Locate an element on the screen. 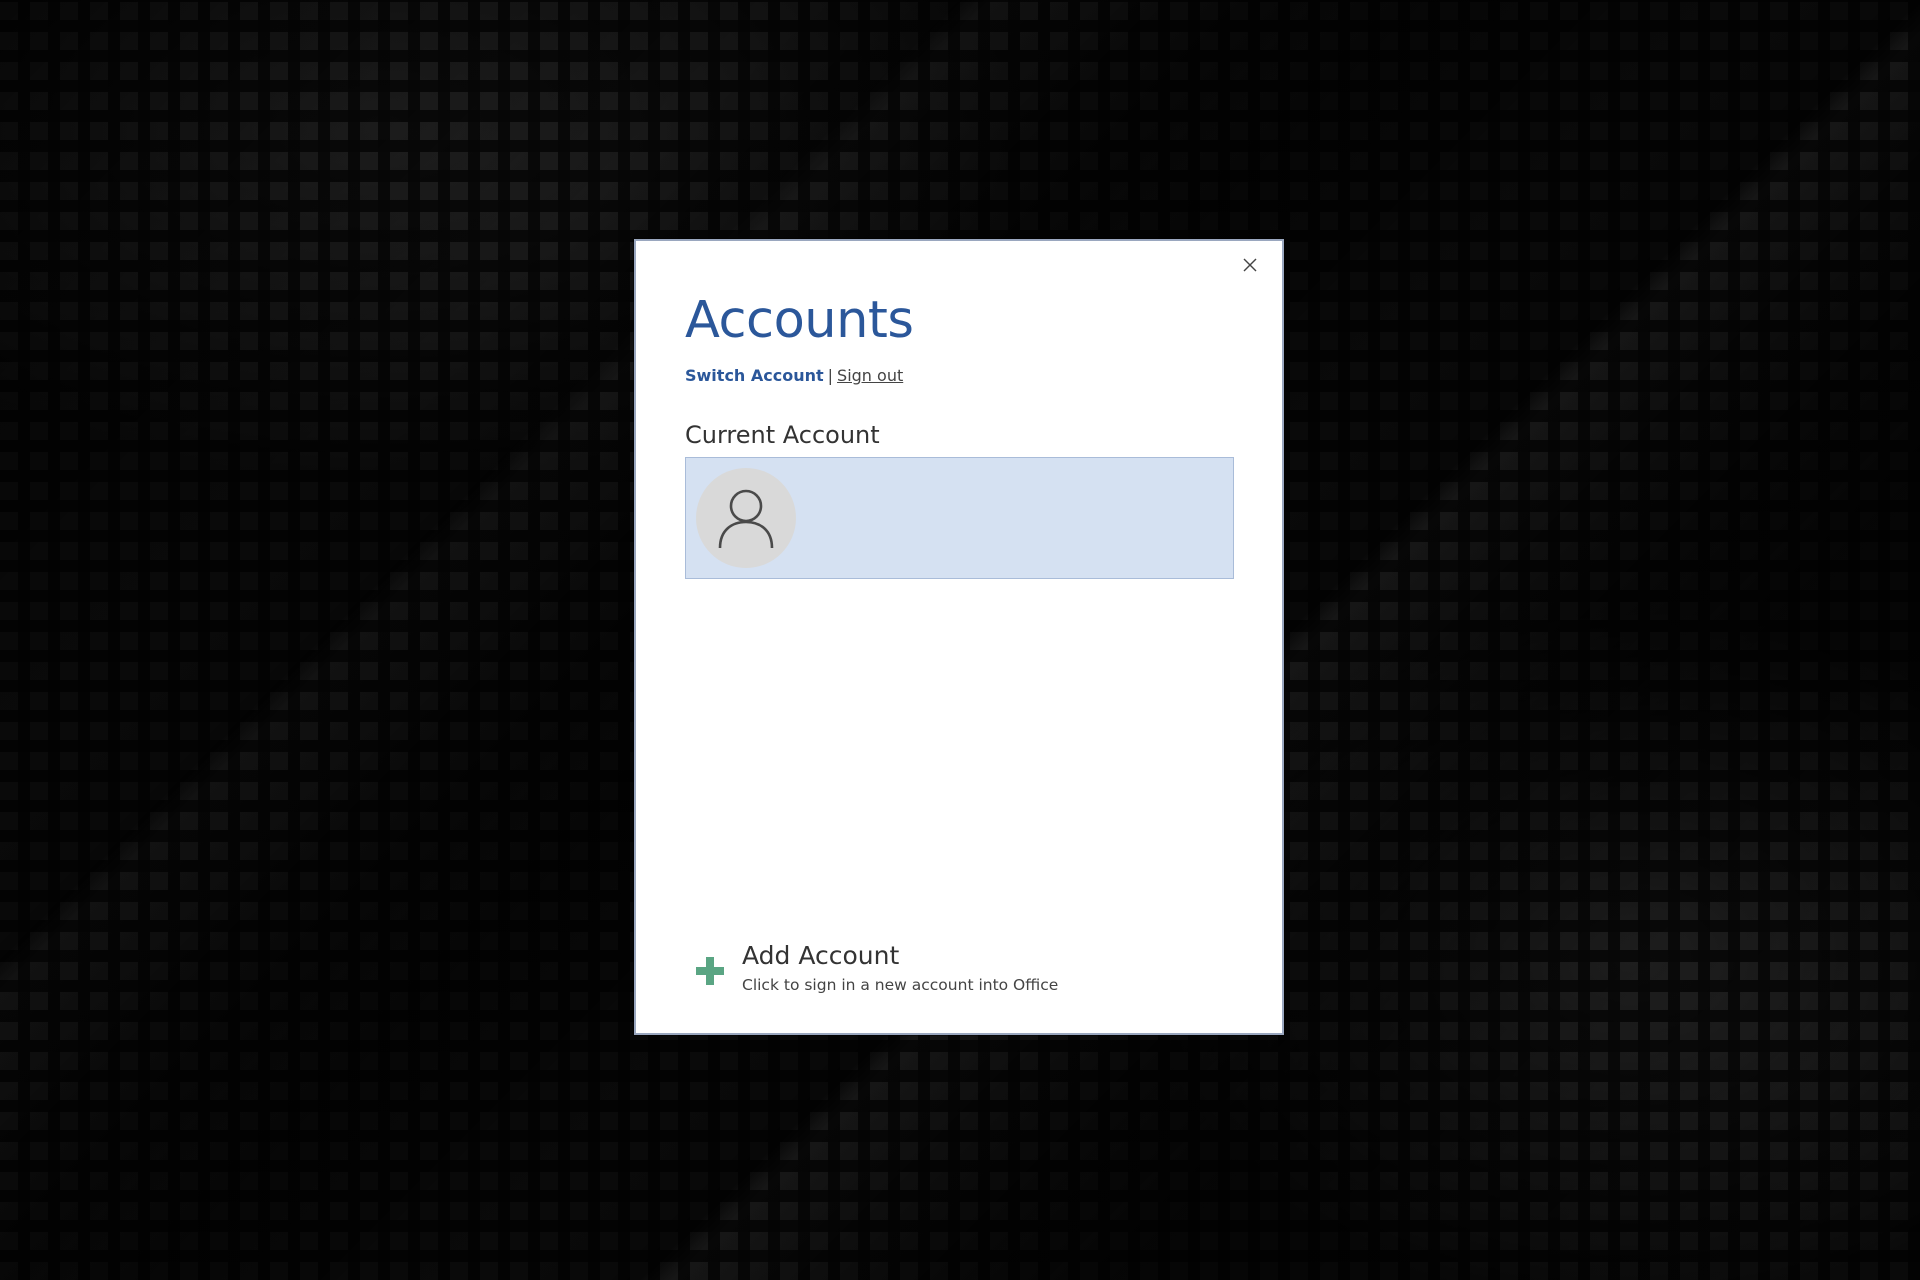 The width and height of the screenshot is (1920, 1280). close-button is located at coordinates (1250, 265).